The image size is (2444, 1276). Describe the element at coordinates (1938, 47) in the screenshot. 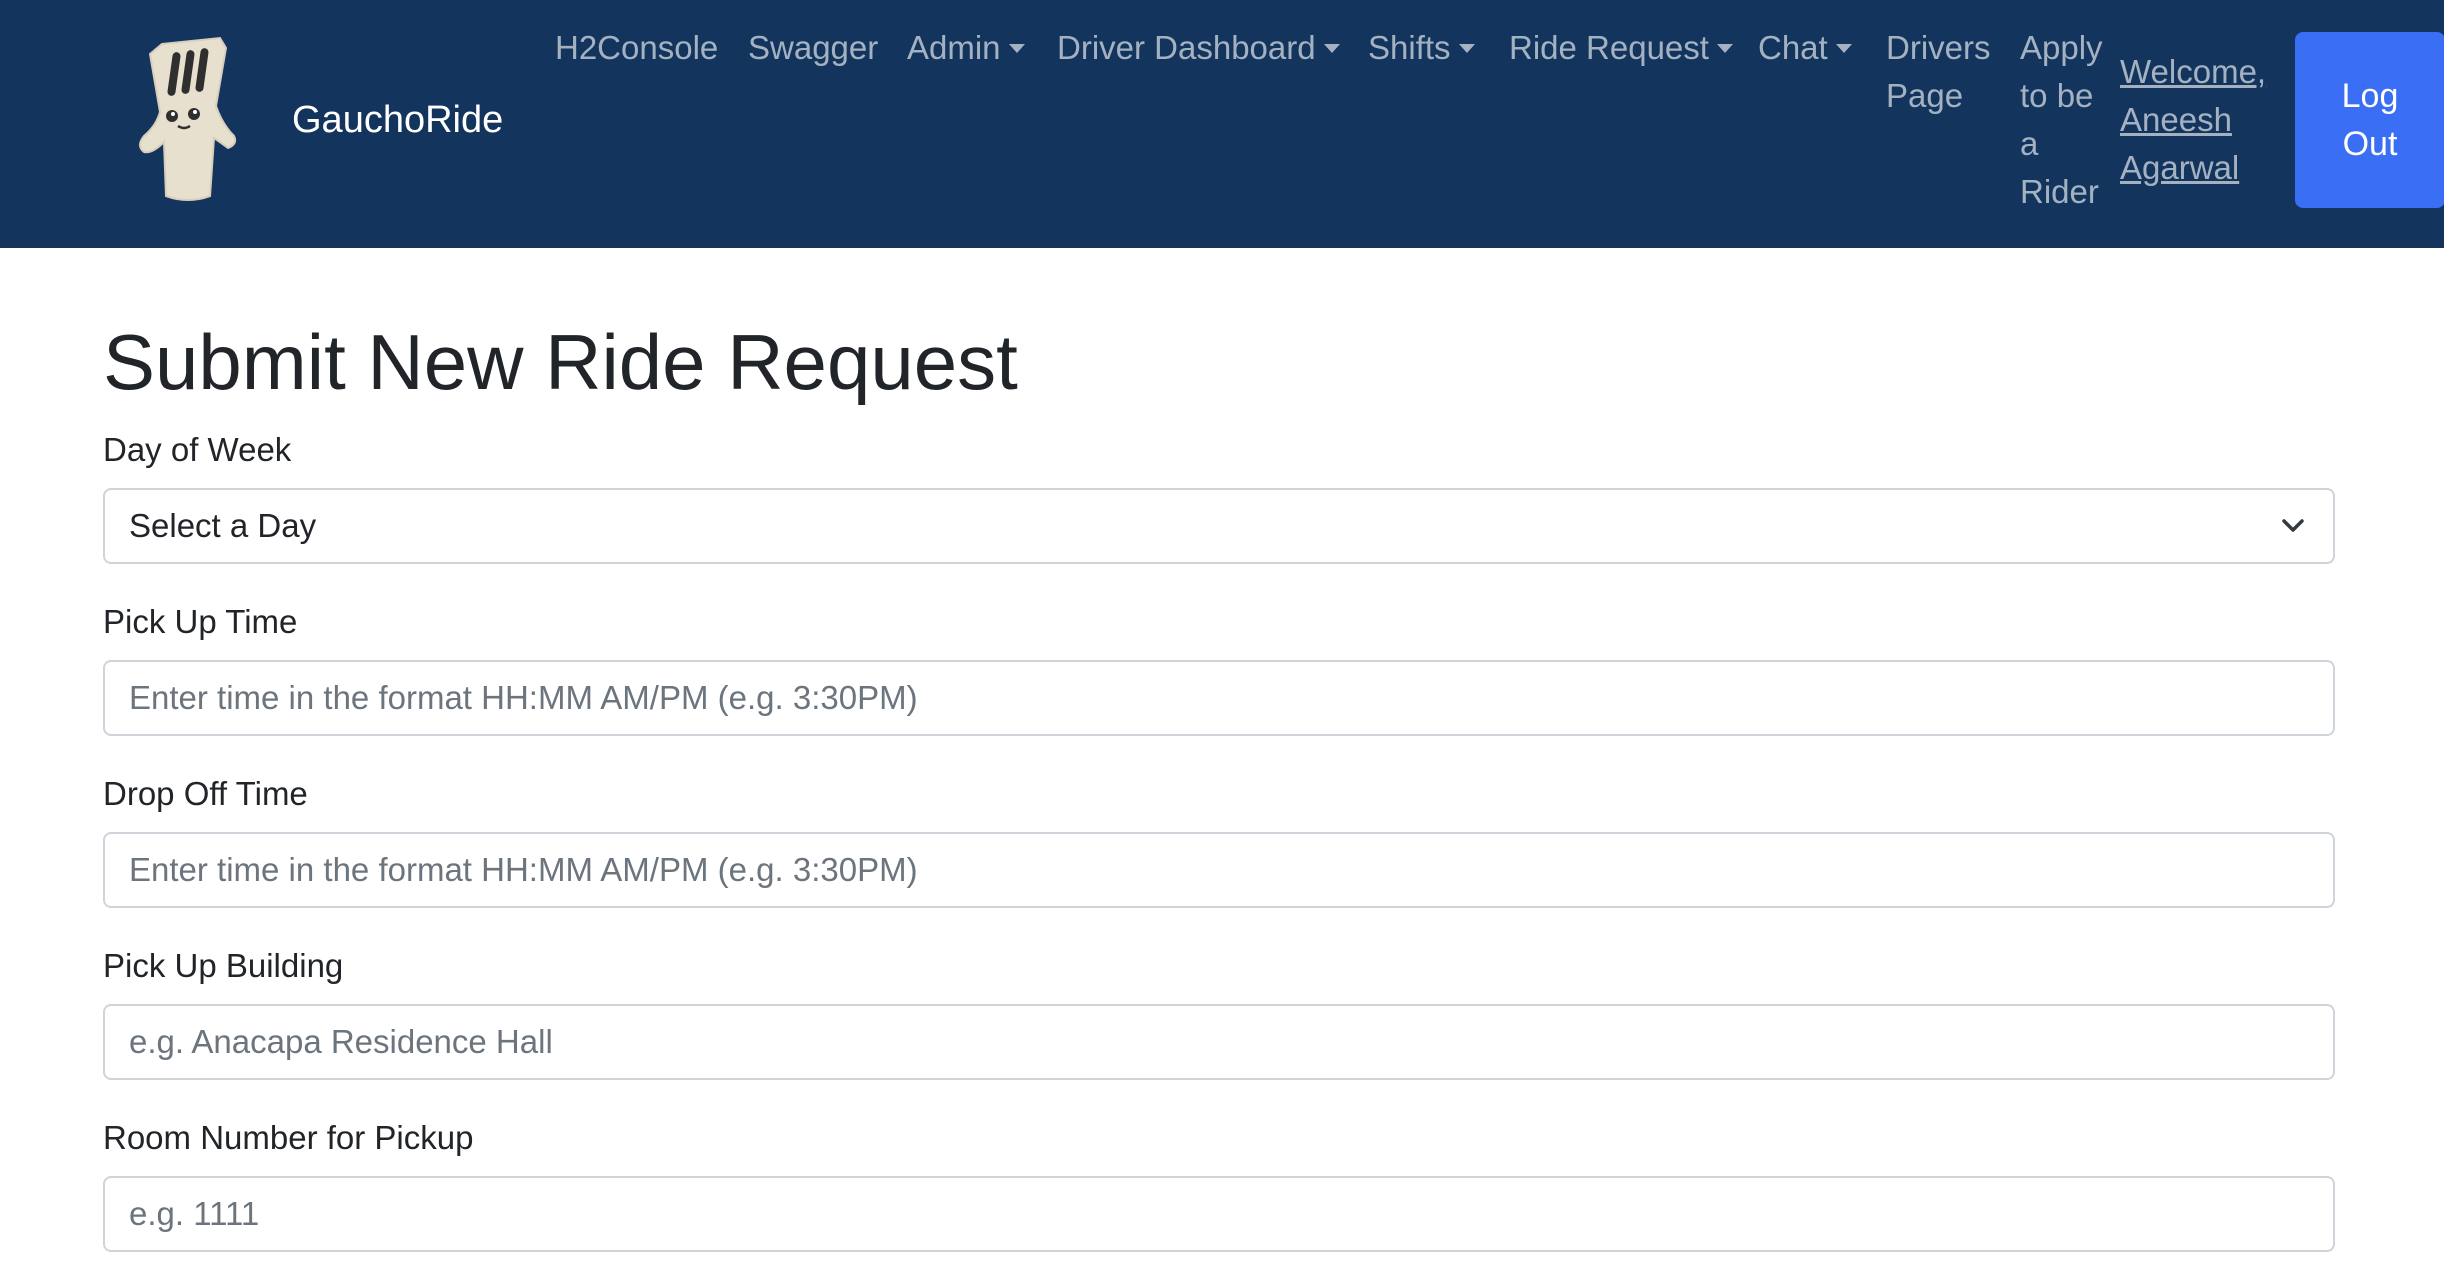

I see `nav-drivers-page-line: Drivers` at that location.